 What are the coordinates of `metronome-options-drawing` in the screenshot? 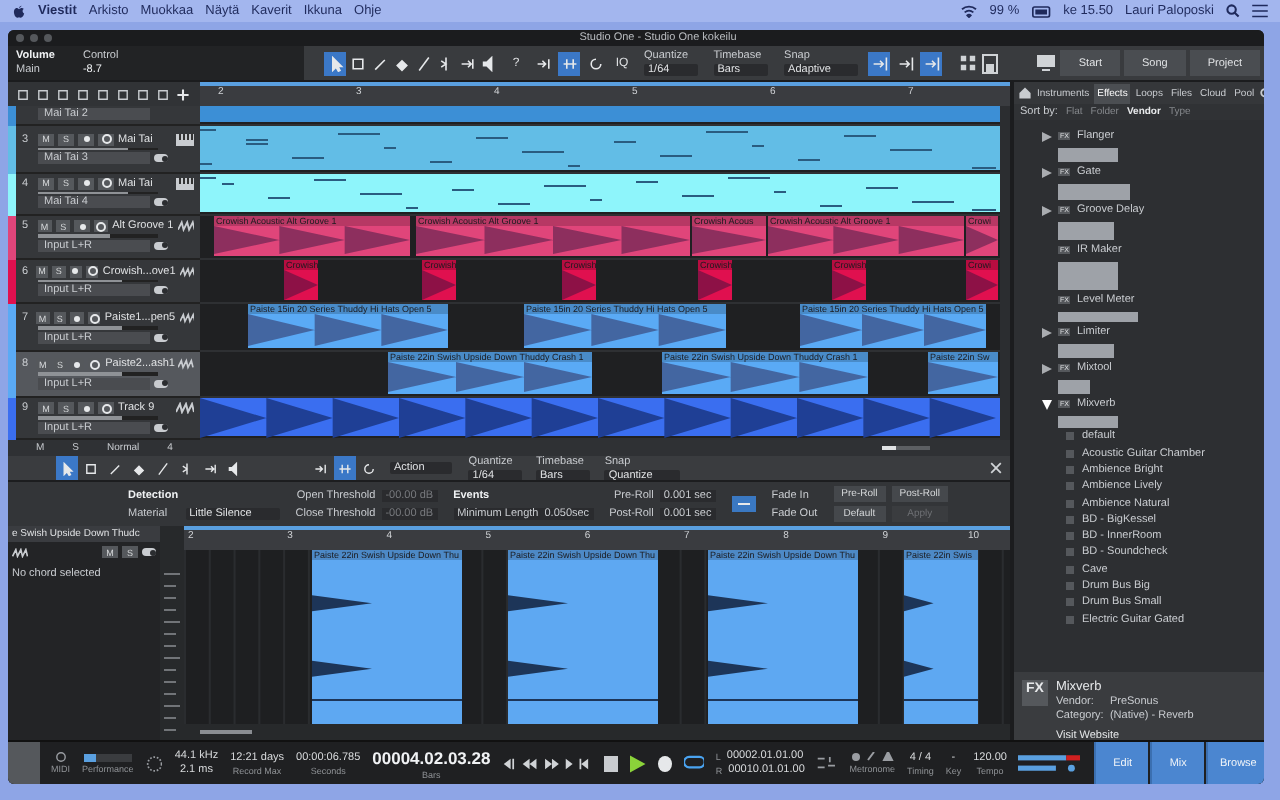 It's located at (827, 763).